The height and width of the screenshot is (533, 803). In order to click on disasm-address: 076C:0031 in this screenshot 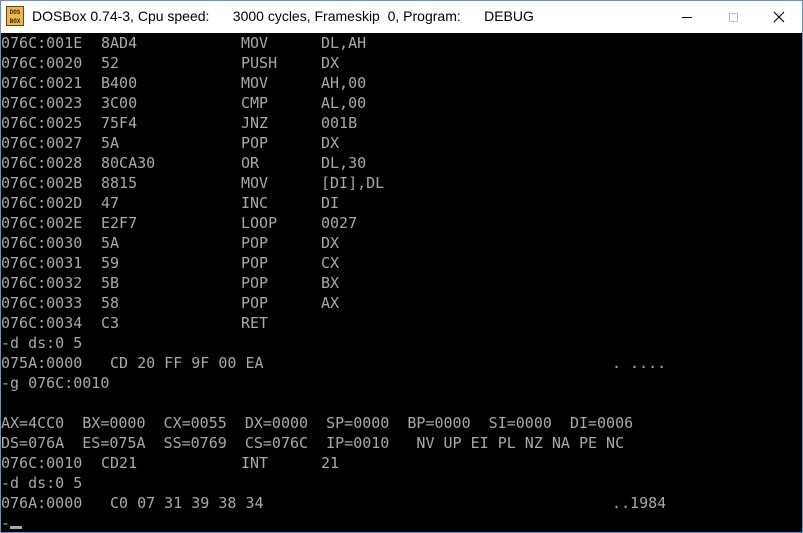, I will do `click(42, 263)`.